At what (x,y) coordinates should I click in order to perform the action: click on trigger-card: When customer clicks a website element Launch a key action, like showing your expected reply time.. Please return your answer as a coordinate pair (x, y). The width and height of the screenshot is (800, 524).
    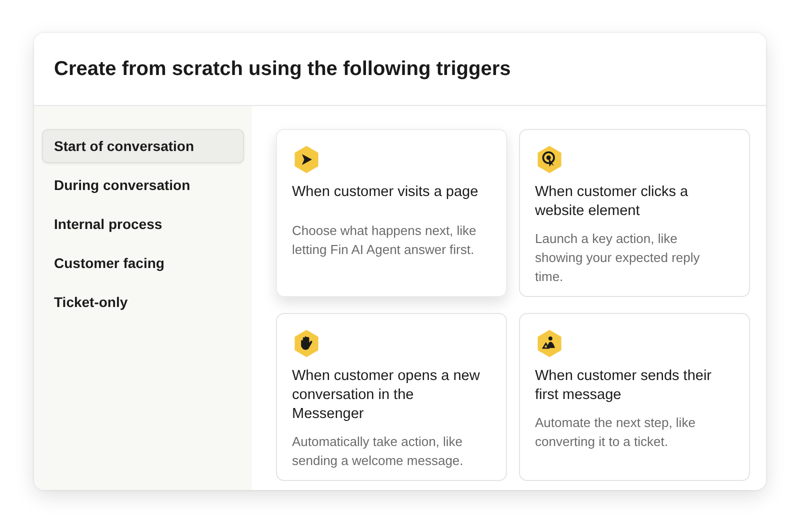
    Looking at the image, I should click on (634, 213).